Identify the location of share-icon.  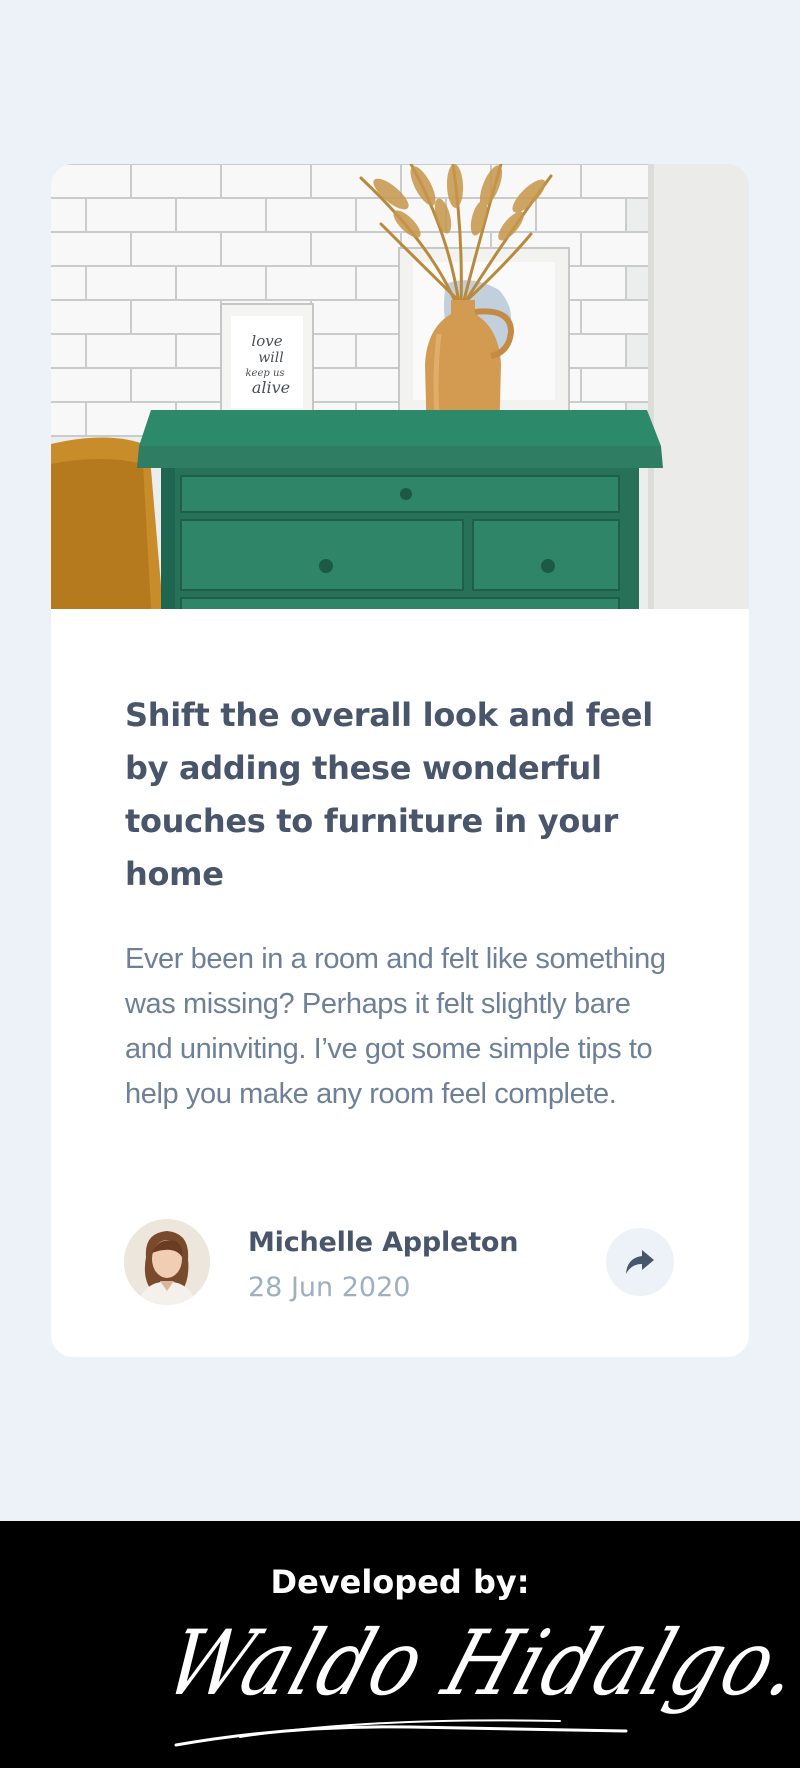
(640, 1262).